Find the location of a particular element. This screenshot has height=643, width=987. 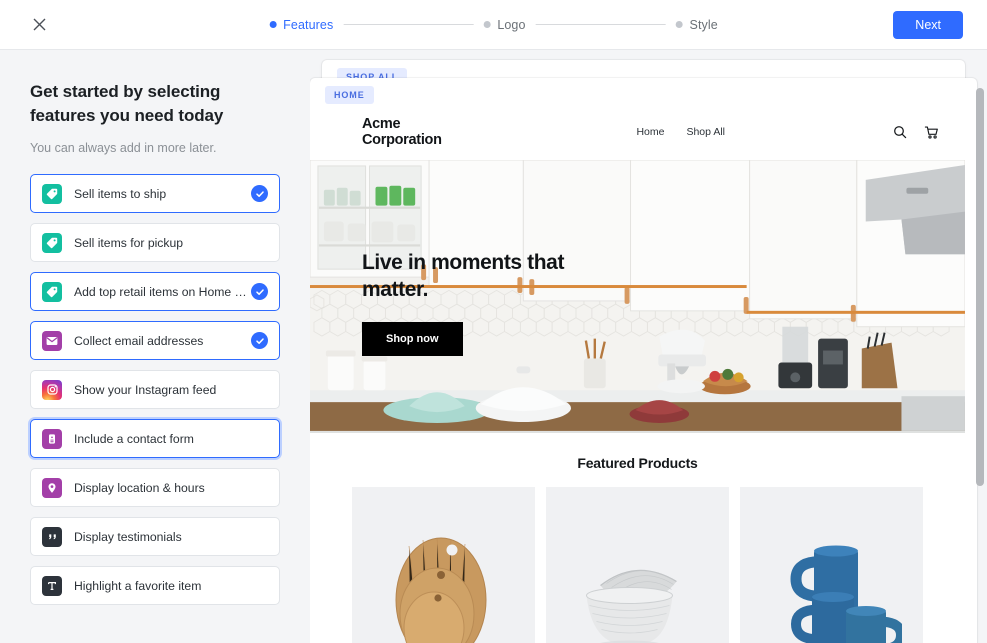

preview-scrollbar-track is located at coordinates (980, 361).